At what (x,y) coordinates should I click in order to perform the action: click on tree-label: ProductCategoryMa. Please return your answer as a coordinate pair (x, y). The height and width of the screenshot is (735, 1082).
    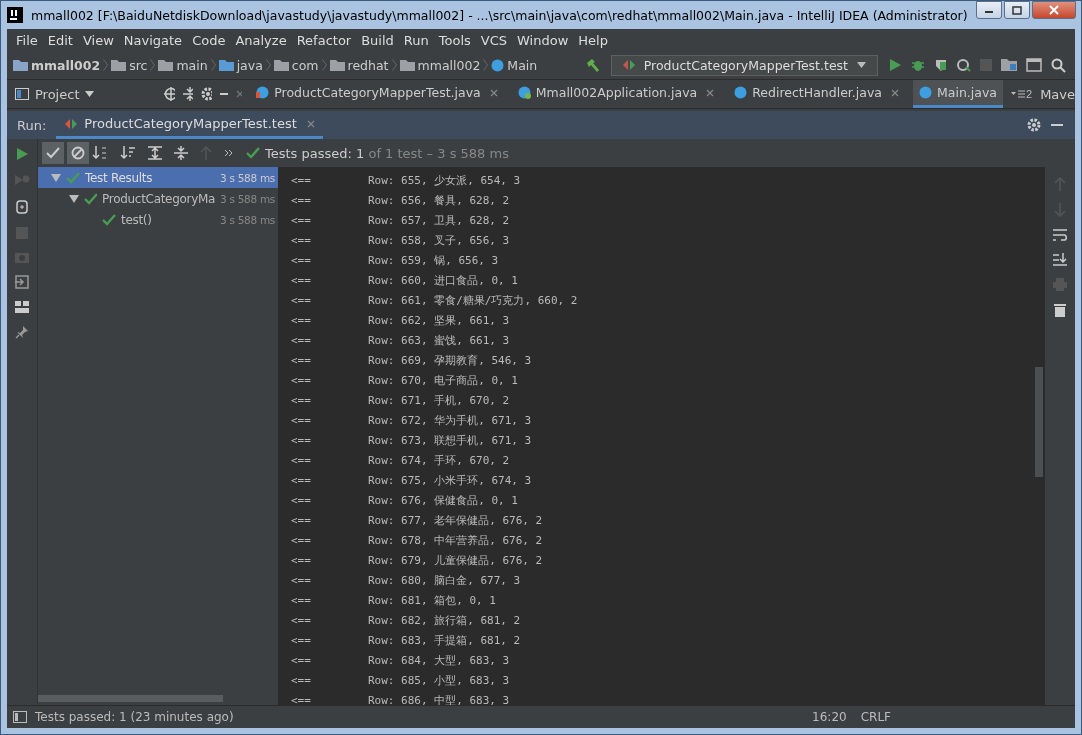
    Looking at the image, I should click on (159, 198).